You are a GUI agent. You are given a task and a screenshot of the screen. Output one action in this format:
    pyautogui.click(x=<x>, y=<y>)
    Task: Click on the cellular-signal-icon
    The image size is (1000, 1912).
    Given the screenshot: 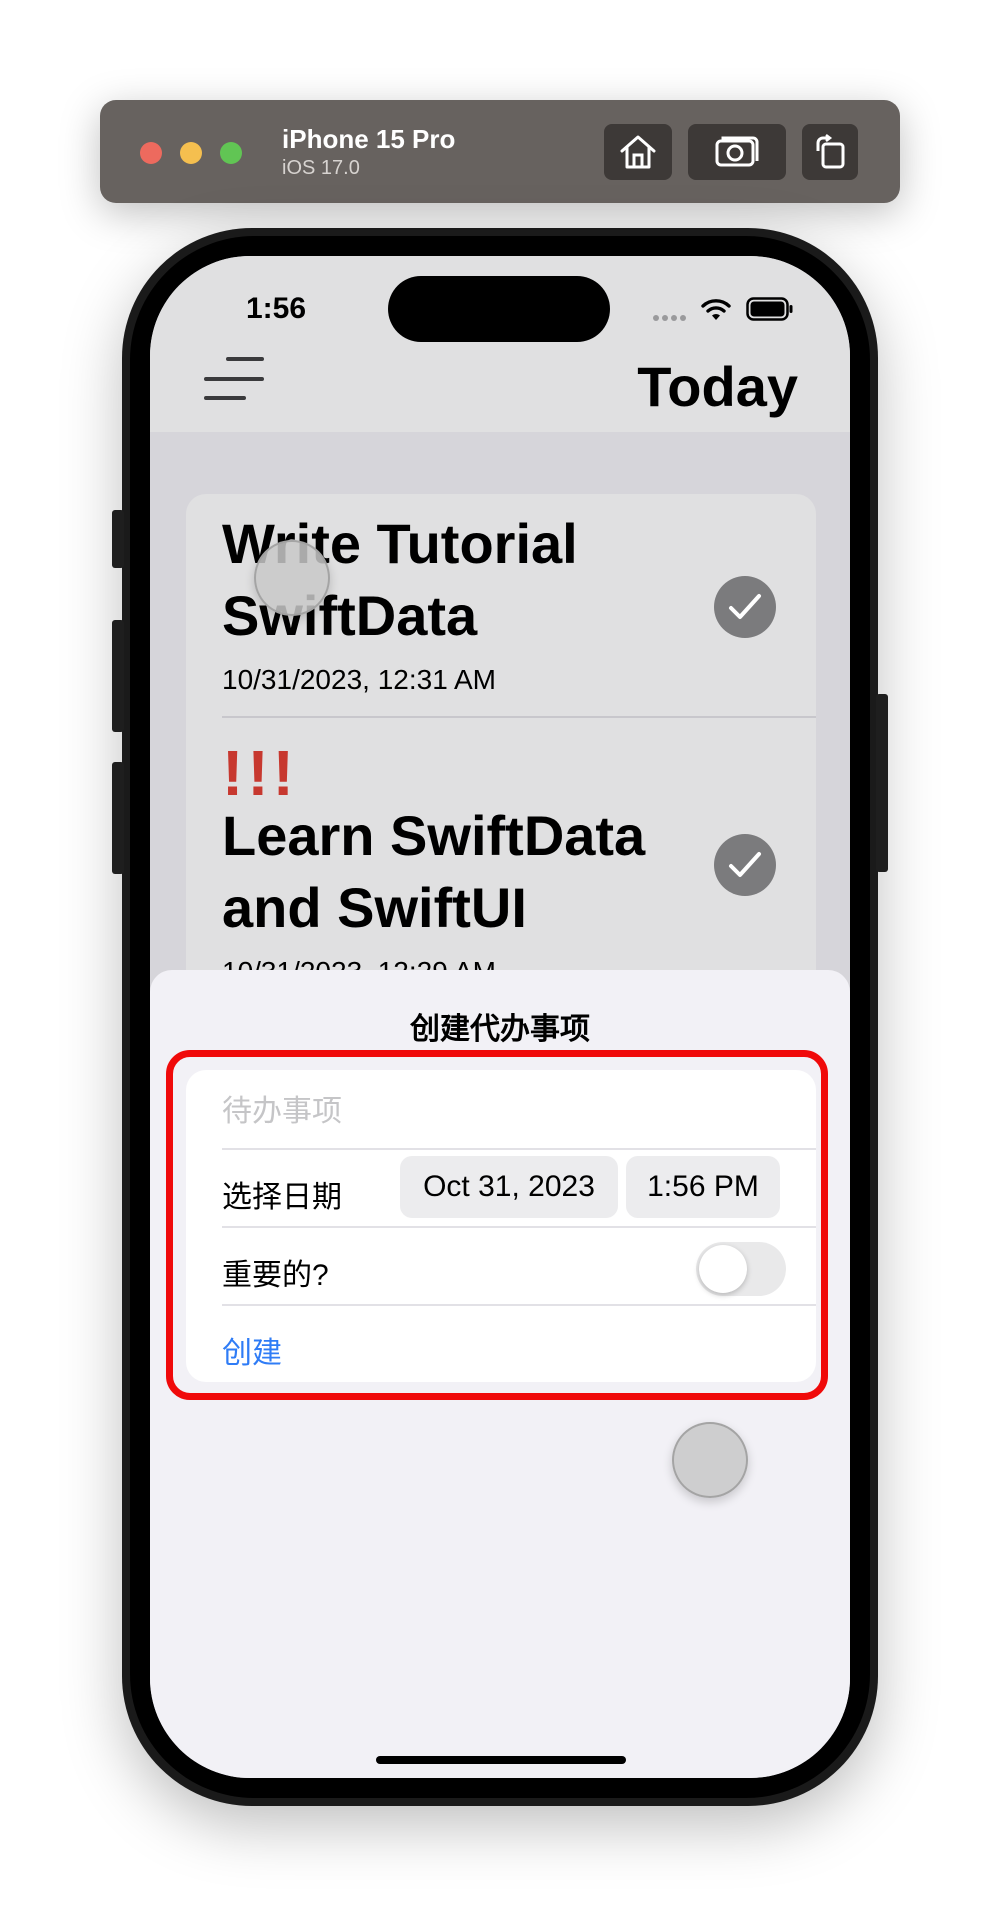 What is the action you would take?
    pyautogui.click(x=669, y=318)
    